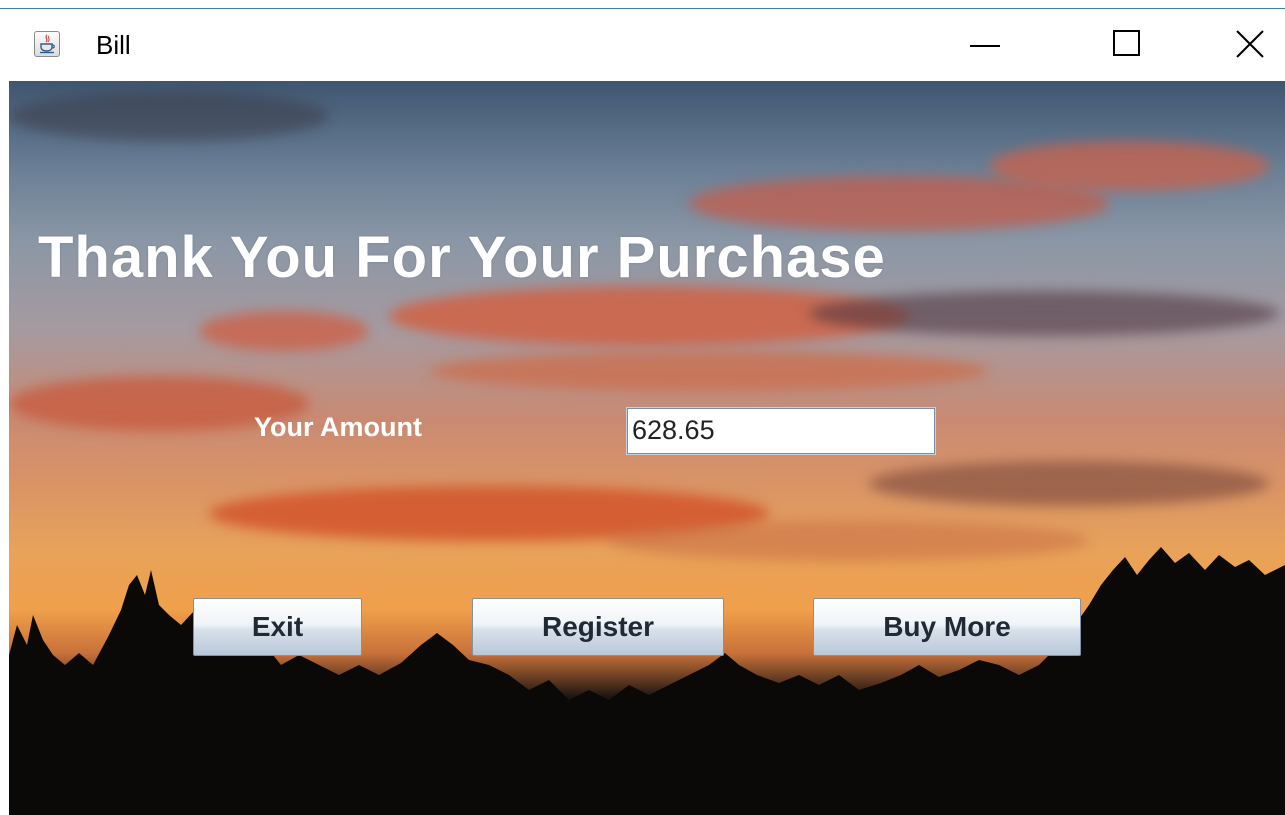 This screenshot has height=815, width=1285. I want to click on maximize-button, so click(1127, 45).